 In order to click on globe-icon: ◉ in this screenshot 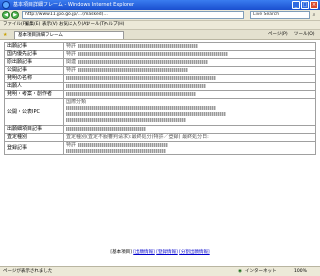, I will do `click(240, 271)`.